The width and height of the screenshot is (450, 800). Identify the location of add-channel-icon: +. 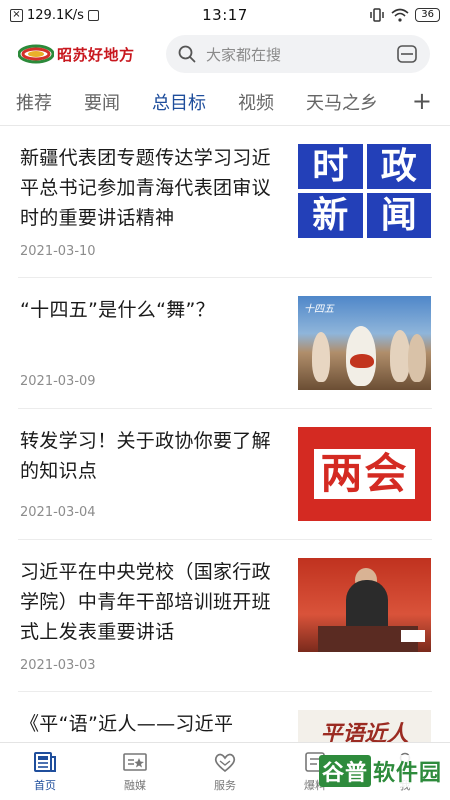
(419, 101).